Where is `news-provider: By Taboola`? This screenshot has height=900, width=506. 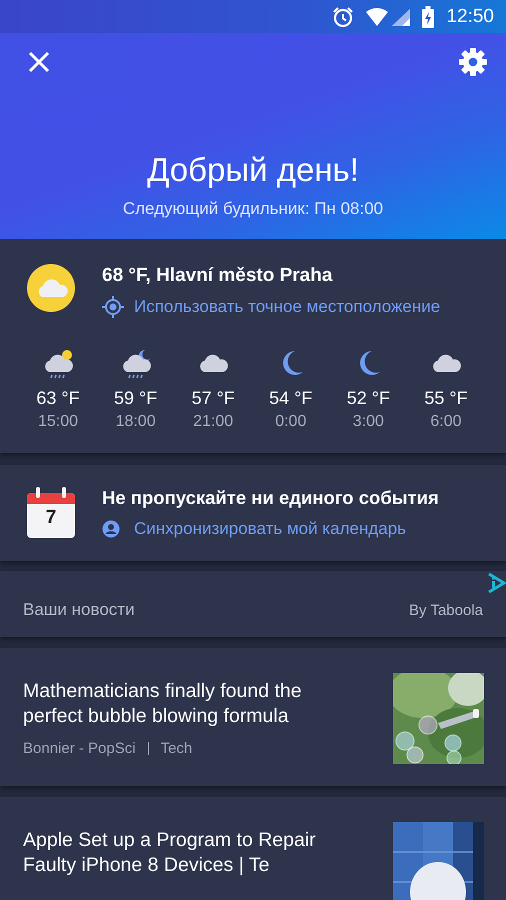
news-provider: By Taboola is located at coordinates (446, 610).